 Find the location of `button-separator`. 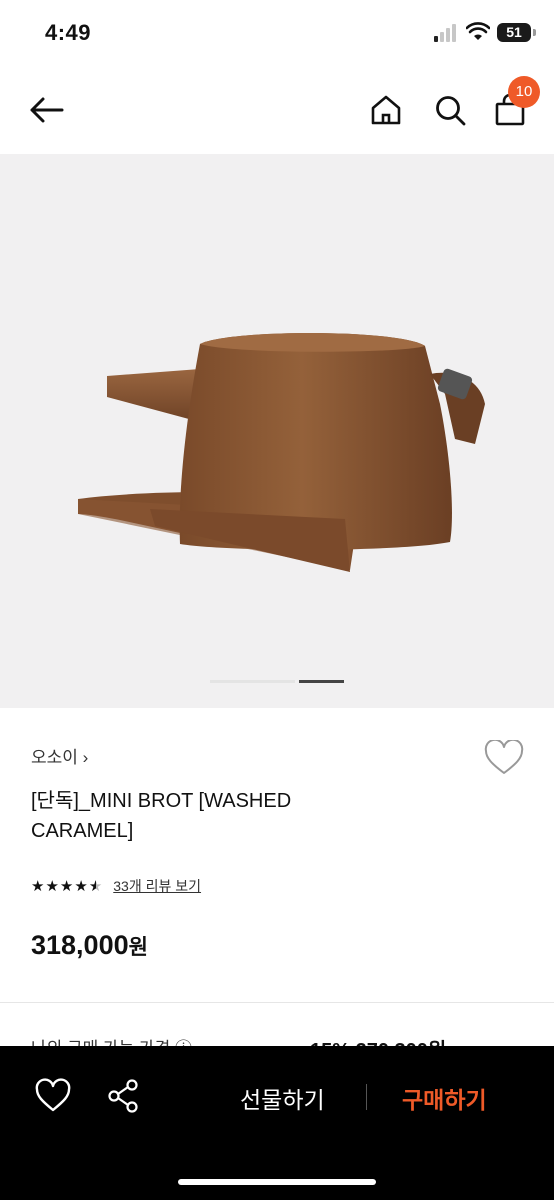

button-separator is located at coordinates (366, 1097).